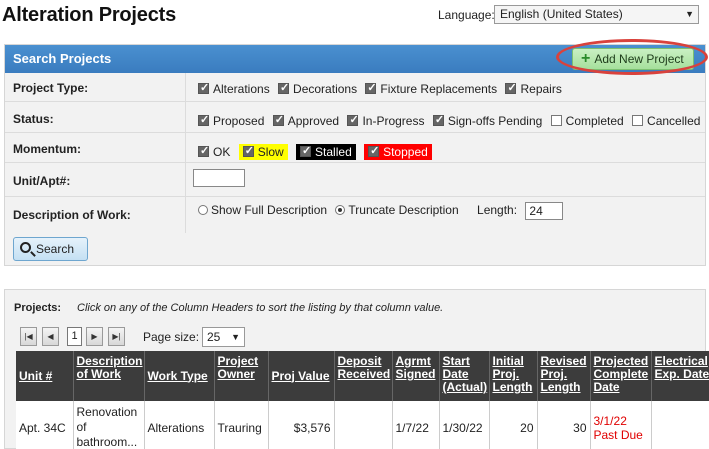  What do you see at coordinates (689, 14) in the screenshot?
I see `chevron-down-icon: ▼` at bounding box center [689, 14].